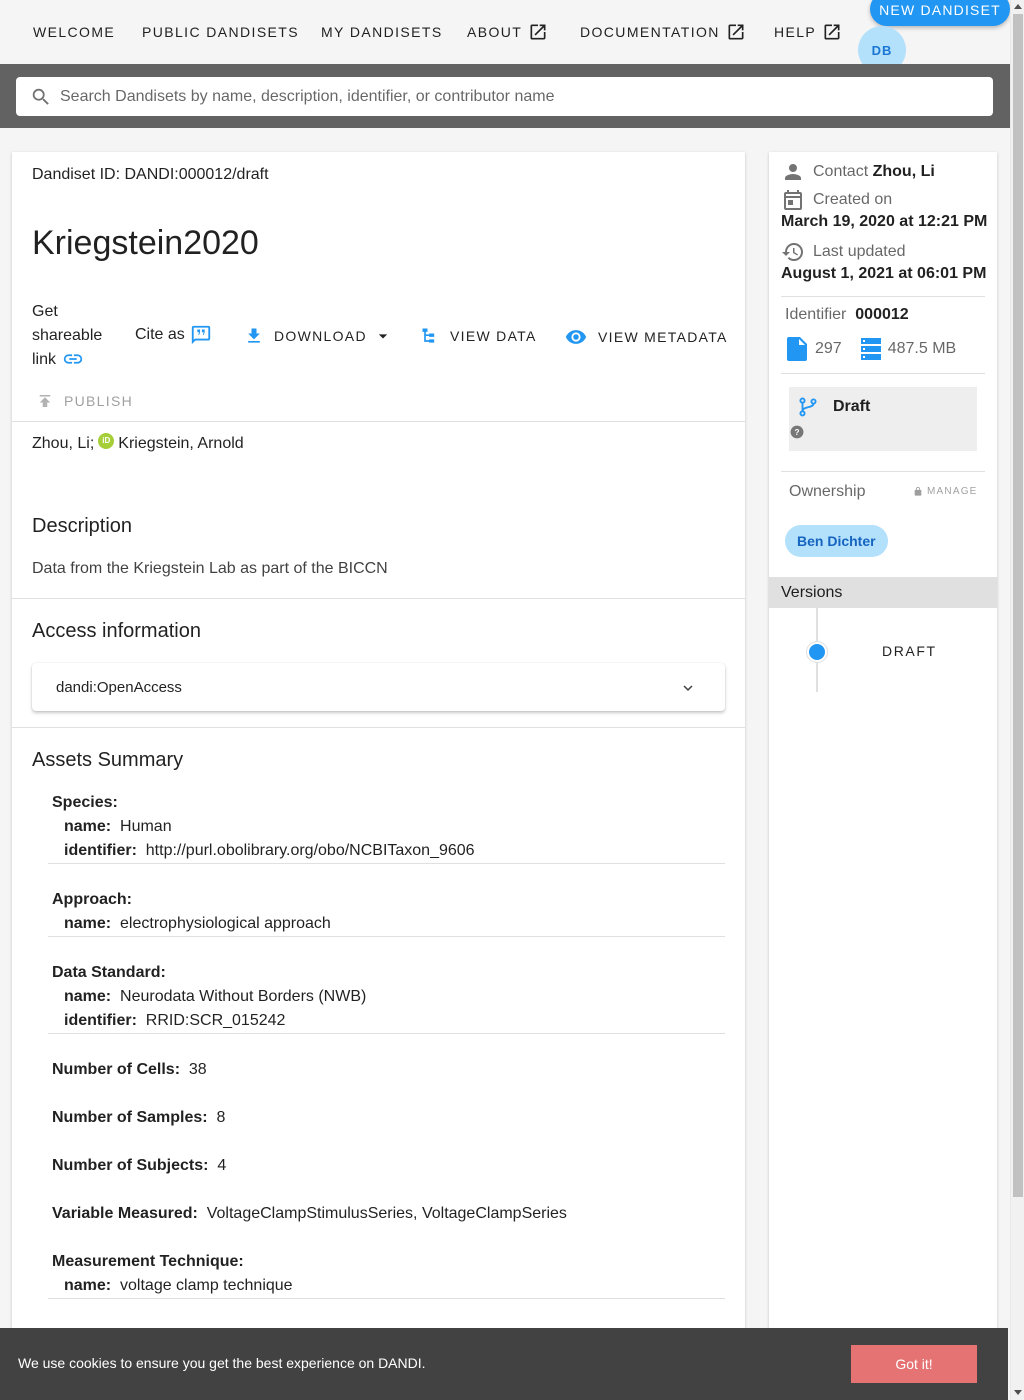 The height and width of the screenshot is (1400, 1024). I want to click on draft-label: Draft, so click(852, 406).